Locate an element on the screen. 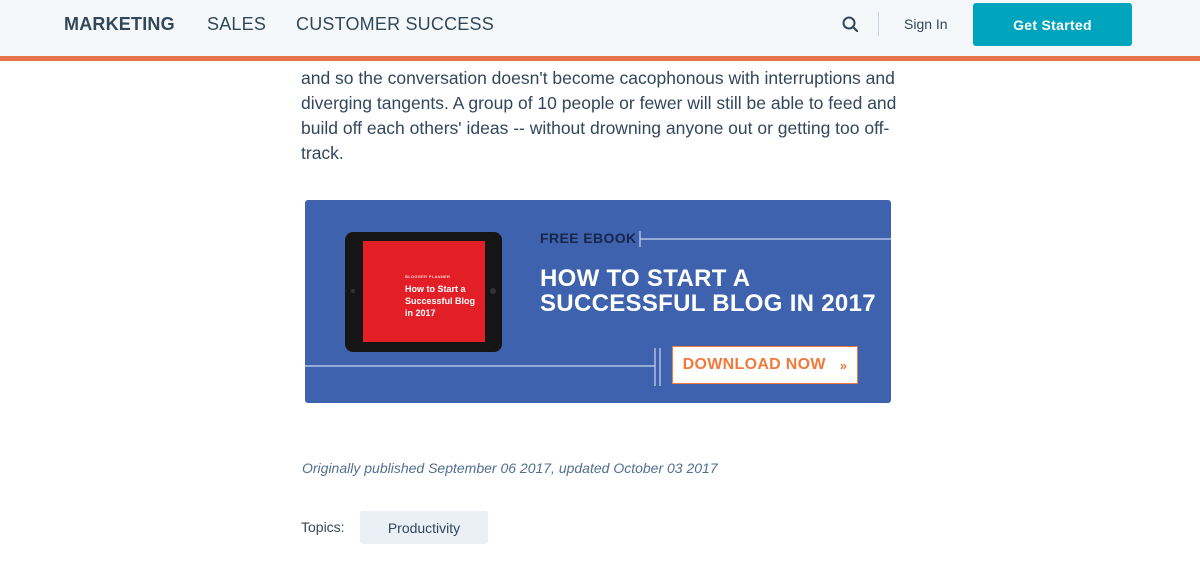 The image size is (1200, 562). nav-divider is located at coordinates (878, 24).